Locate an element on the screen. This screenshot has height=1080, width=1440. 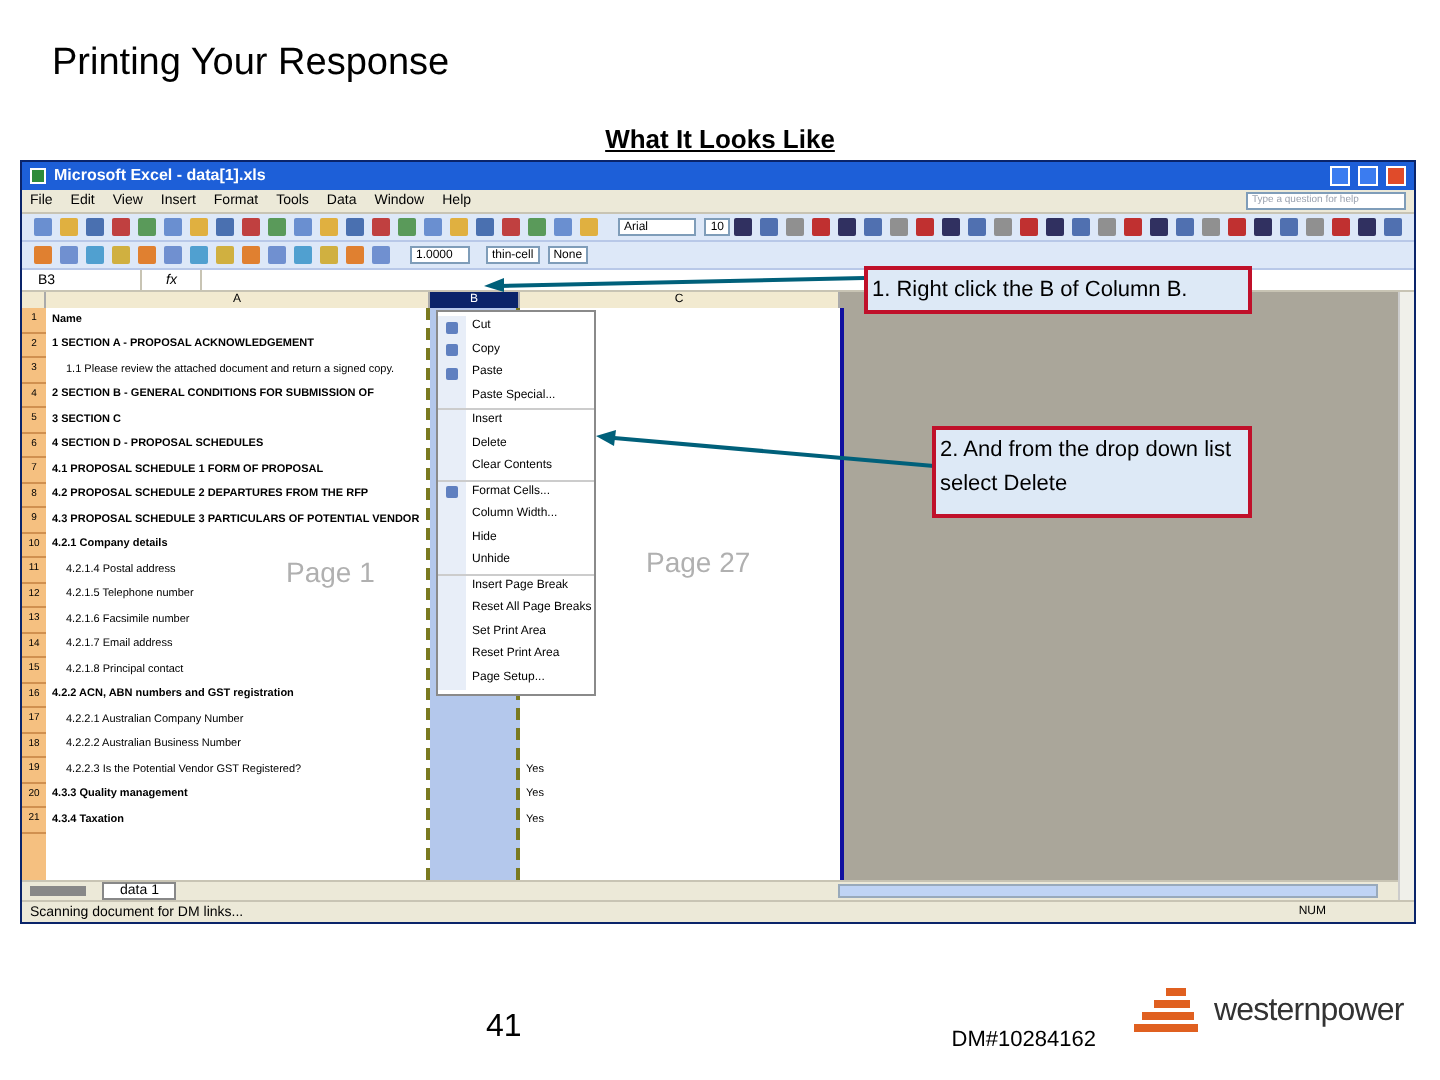
slide-title: Printing Your Response is located at coordinates (252, 64).